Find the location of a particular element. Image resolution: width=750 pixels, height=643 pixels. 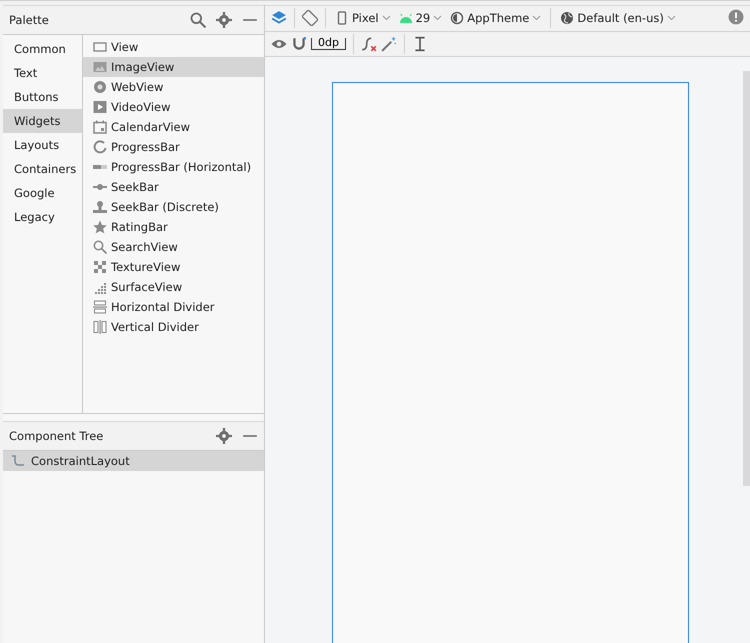

widget-item: SeekBar (Discrete) is located at coordinates (173, 207).